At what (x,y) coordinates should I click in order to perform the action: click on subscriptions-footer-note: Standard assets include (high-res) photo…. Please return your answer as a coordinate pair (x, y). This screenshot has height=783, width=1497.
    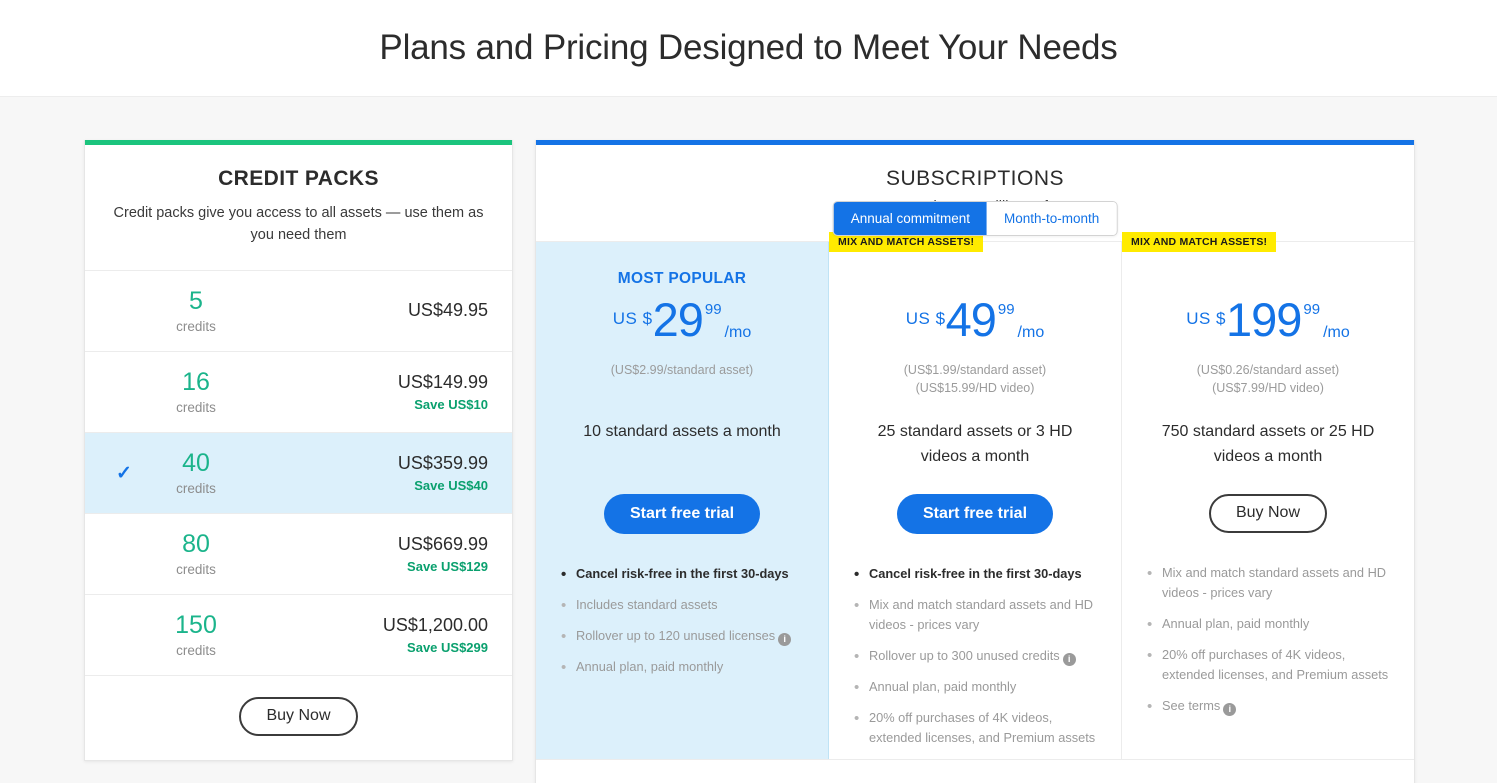
    Looking at the image, I should click on (975, 770).